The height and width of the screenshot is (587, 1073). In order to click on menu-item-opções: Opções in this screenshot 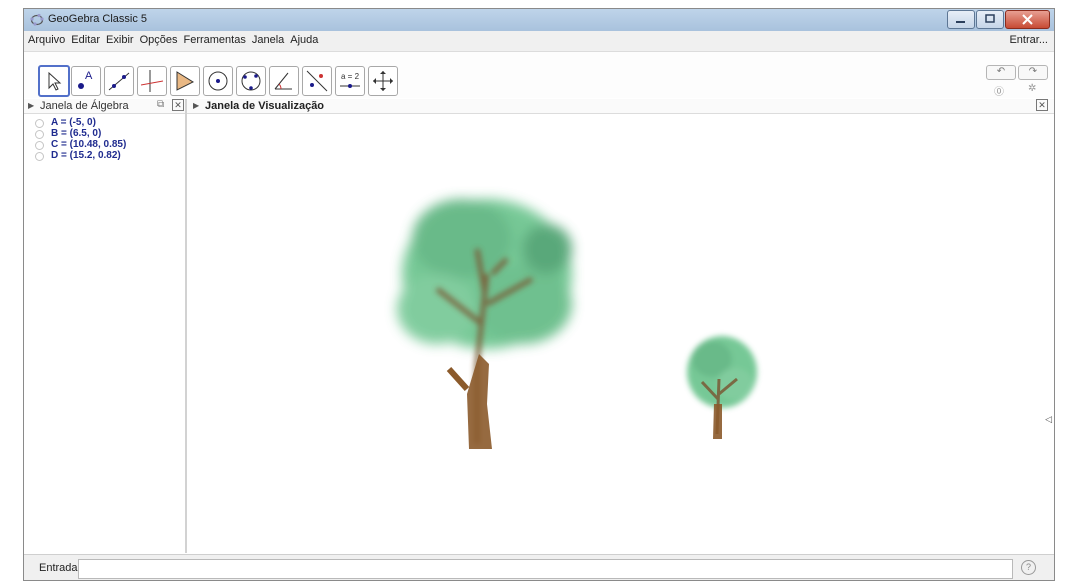, I will do `click(159, 40)`.